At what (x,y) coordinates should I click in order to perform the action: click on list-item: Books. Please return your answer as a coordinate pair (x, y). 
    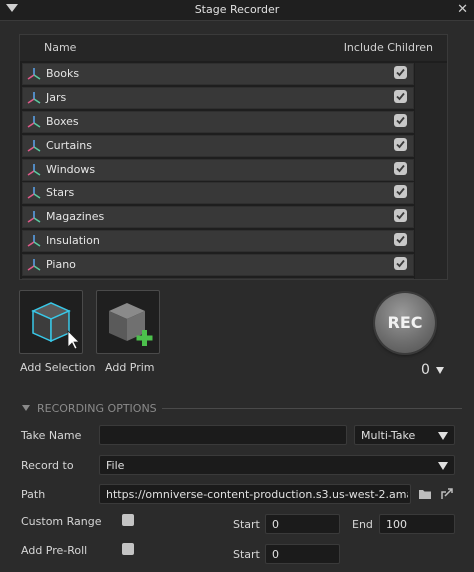
    Looking at the image, I should click on (218, 74).